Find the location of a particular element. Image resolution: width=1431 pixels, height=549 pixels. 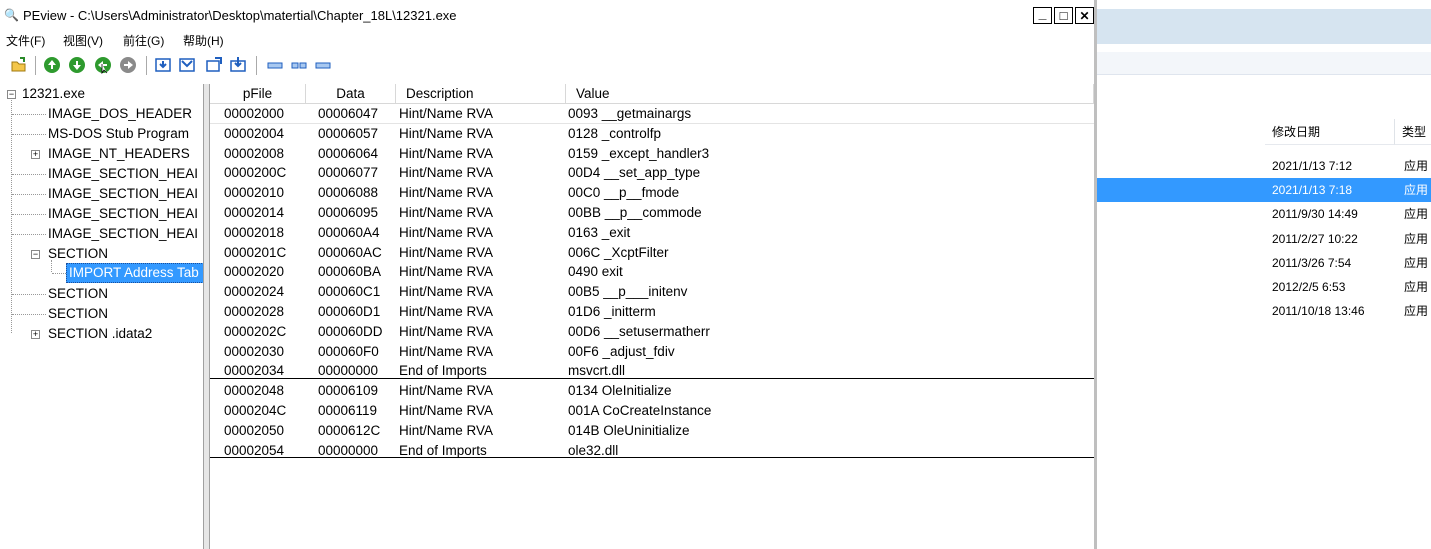

menu-file: 文件(F) is located at coordinates (25, 40).